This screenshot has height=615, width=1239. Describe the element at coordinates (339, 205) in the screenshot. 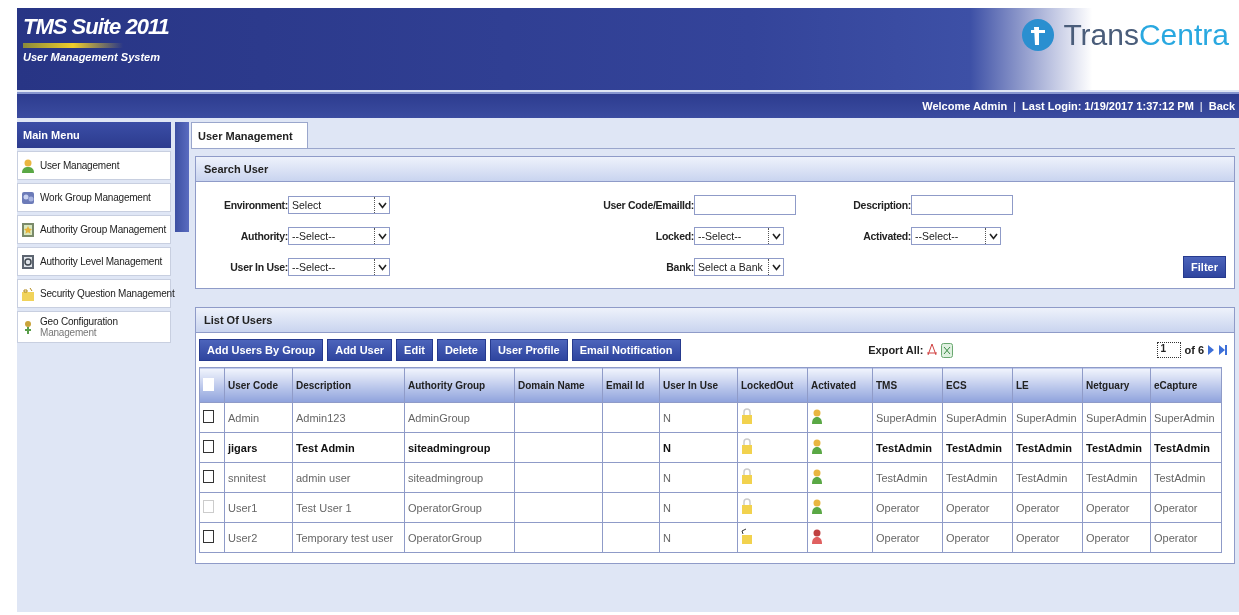

I see `select-field: Select` at that location.